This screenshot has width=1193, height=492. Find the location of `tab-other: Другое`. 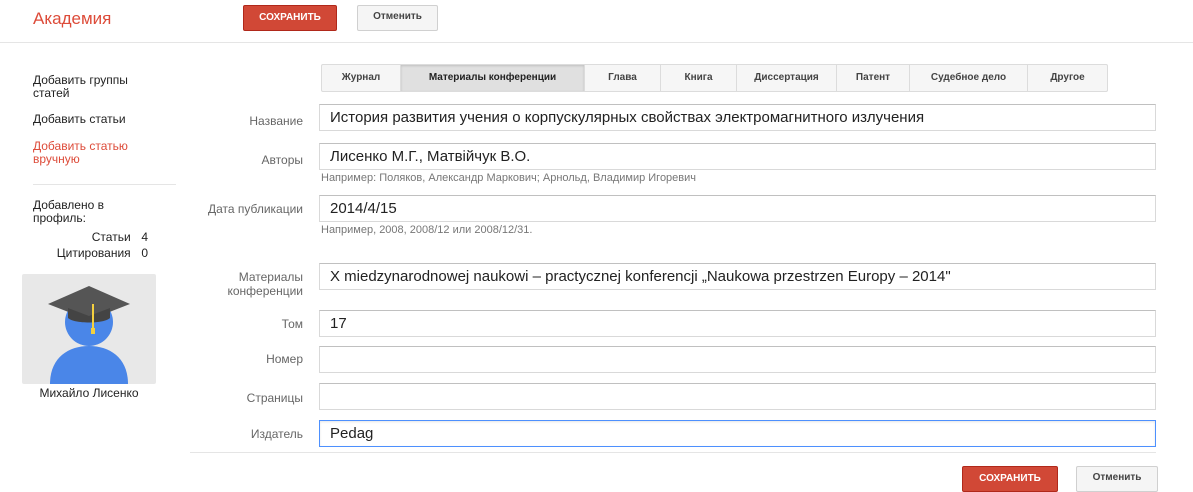

tab-other: Другое is located at coordinates (1067, 78).